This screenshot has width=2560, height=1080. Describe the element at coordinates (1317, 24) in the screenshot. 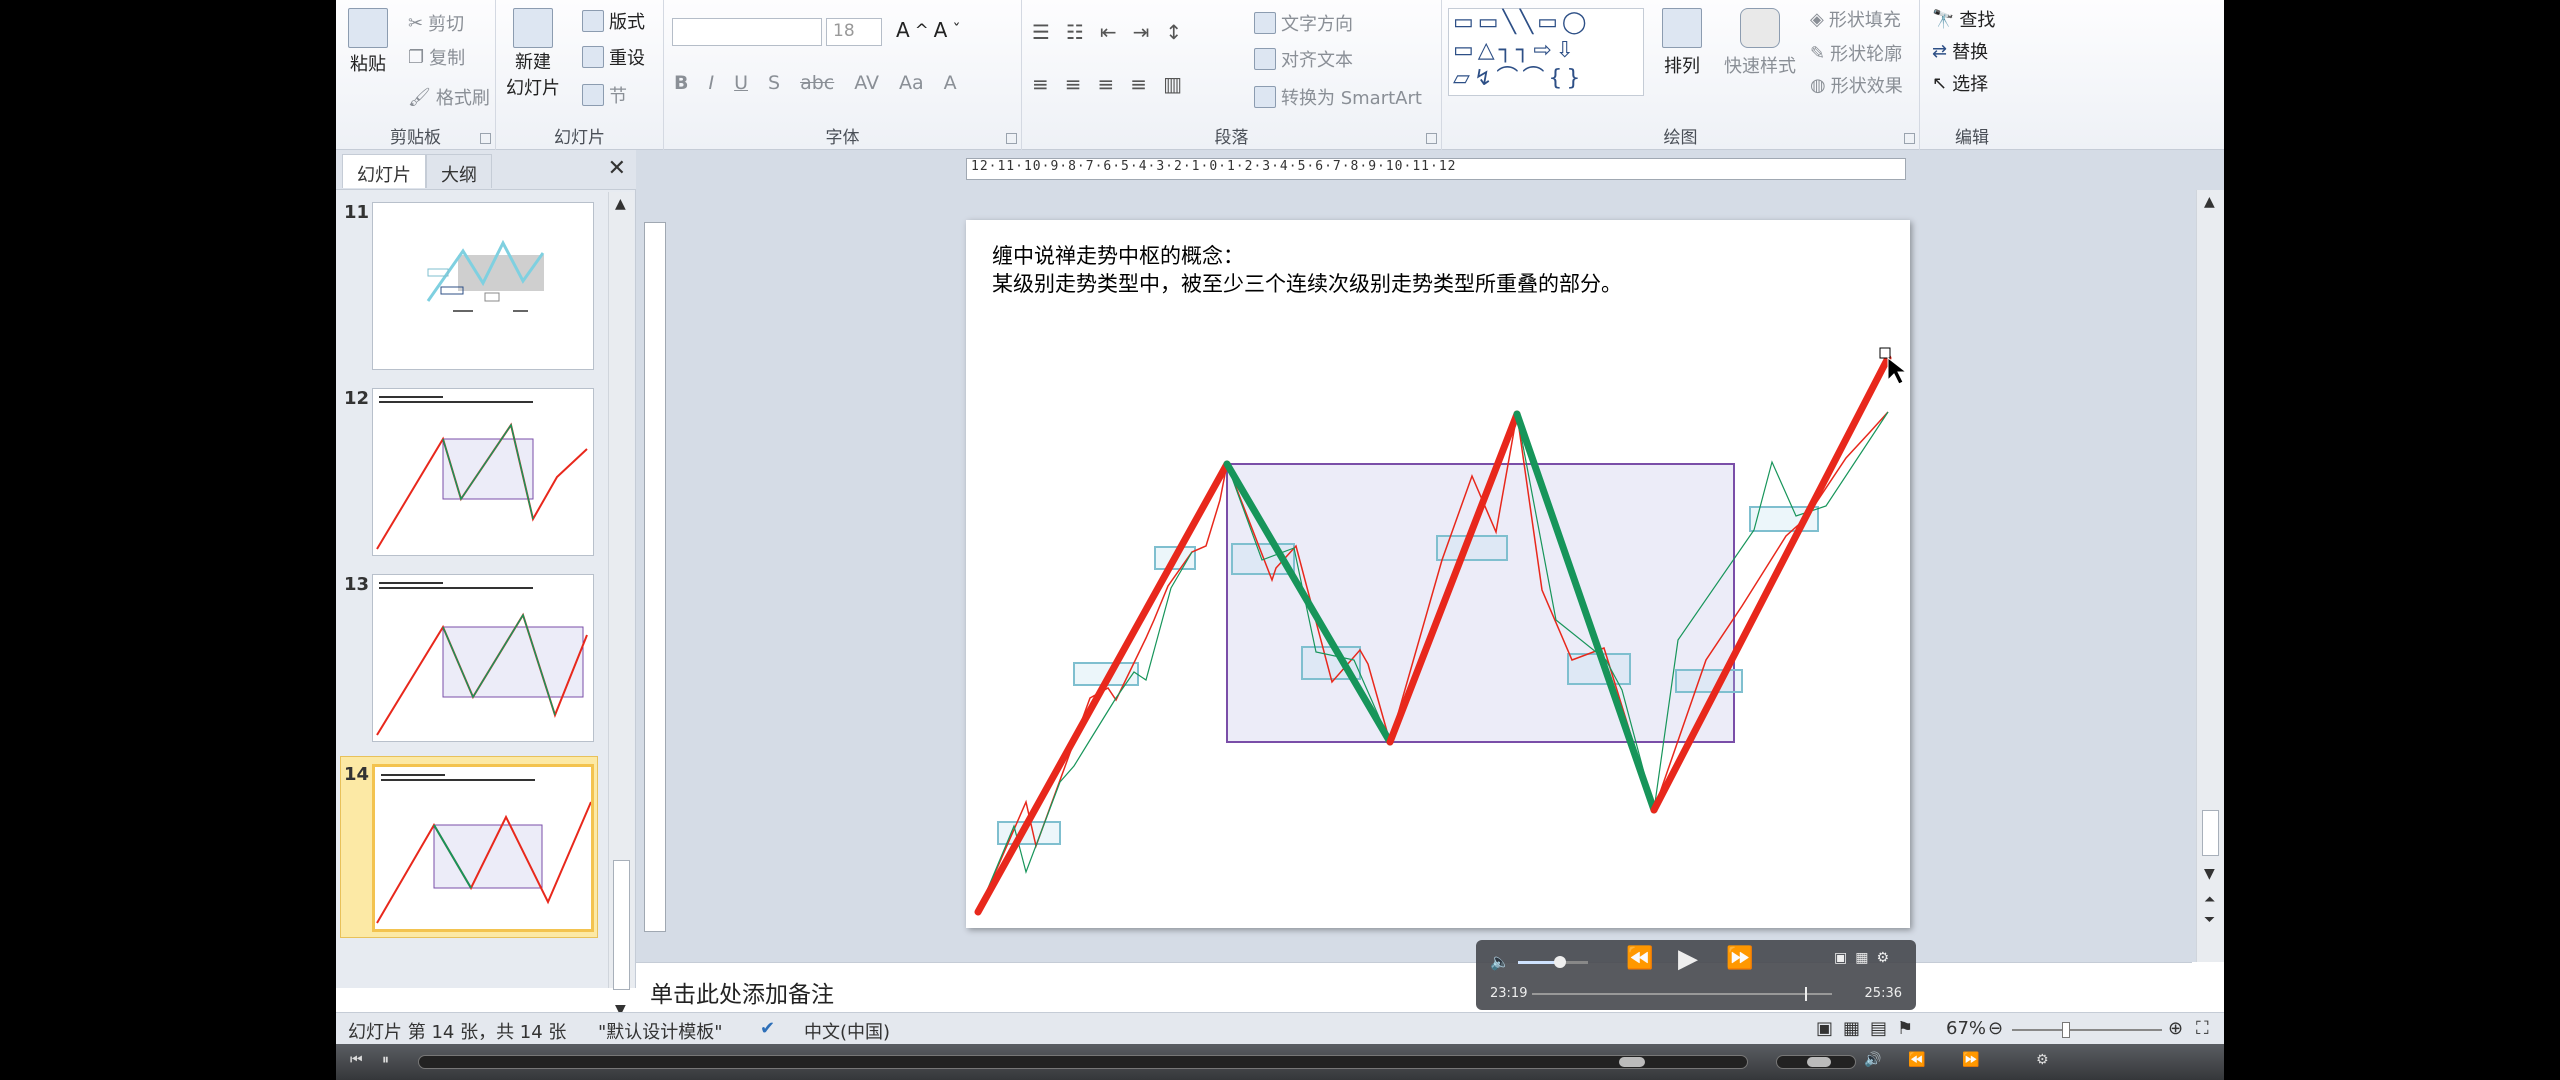

I see `text-direction-label: 文字方向` at that location.